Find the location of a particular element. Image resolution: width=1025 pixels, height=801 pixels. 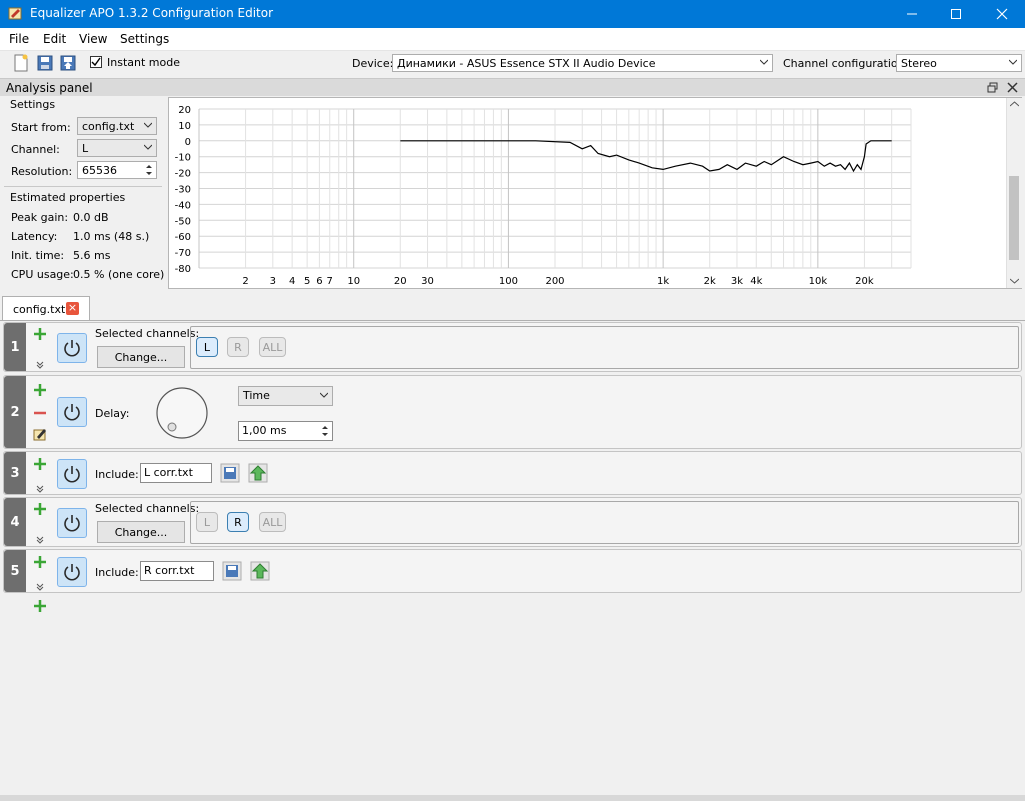

x-tick-label: 100 is located at coordinates (508, 281).